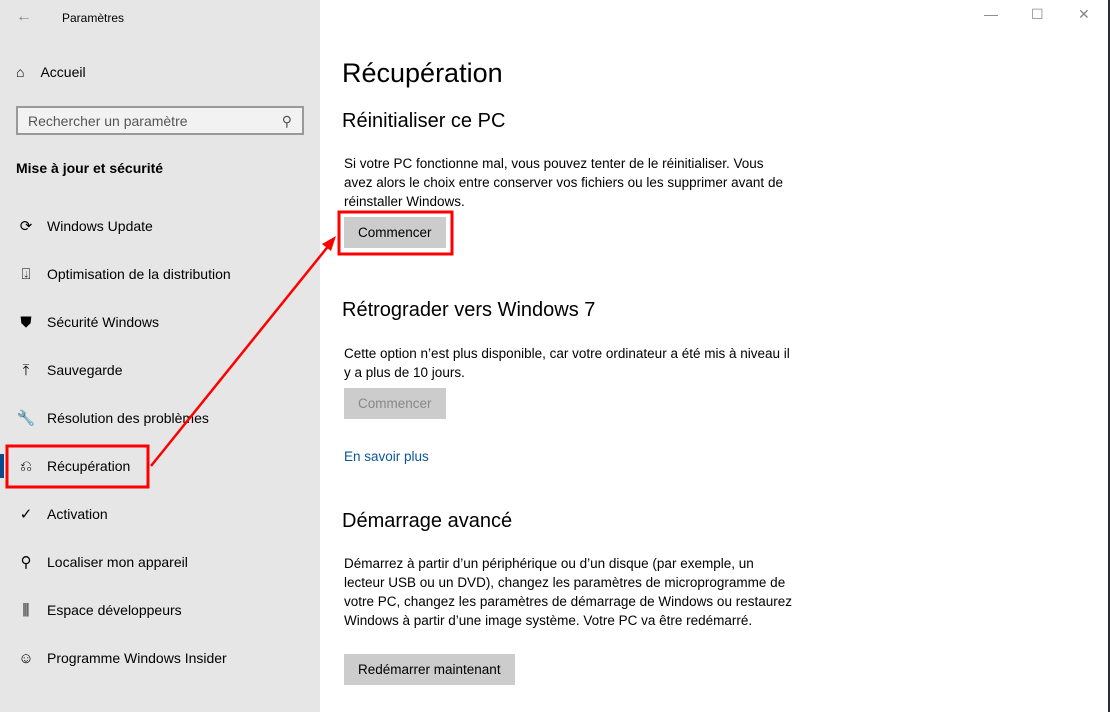 Image resolution: width=1110 pixels, height=712 pixels. Describe the element at coordinates (77, 466) in the screenshot. I see `highlight-box-recuperation` at that location.